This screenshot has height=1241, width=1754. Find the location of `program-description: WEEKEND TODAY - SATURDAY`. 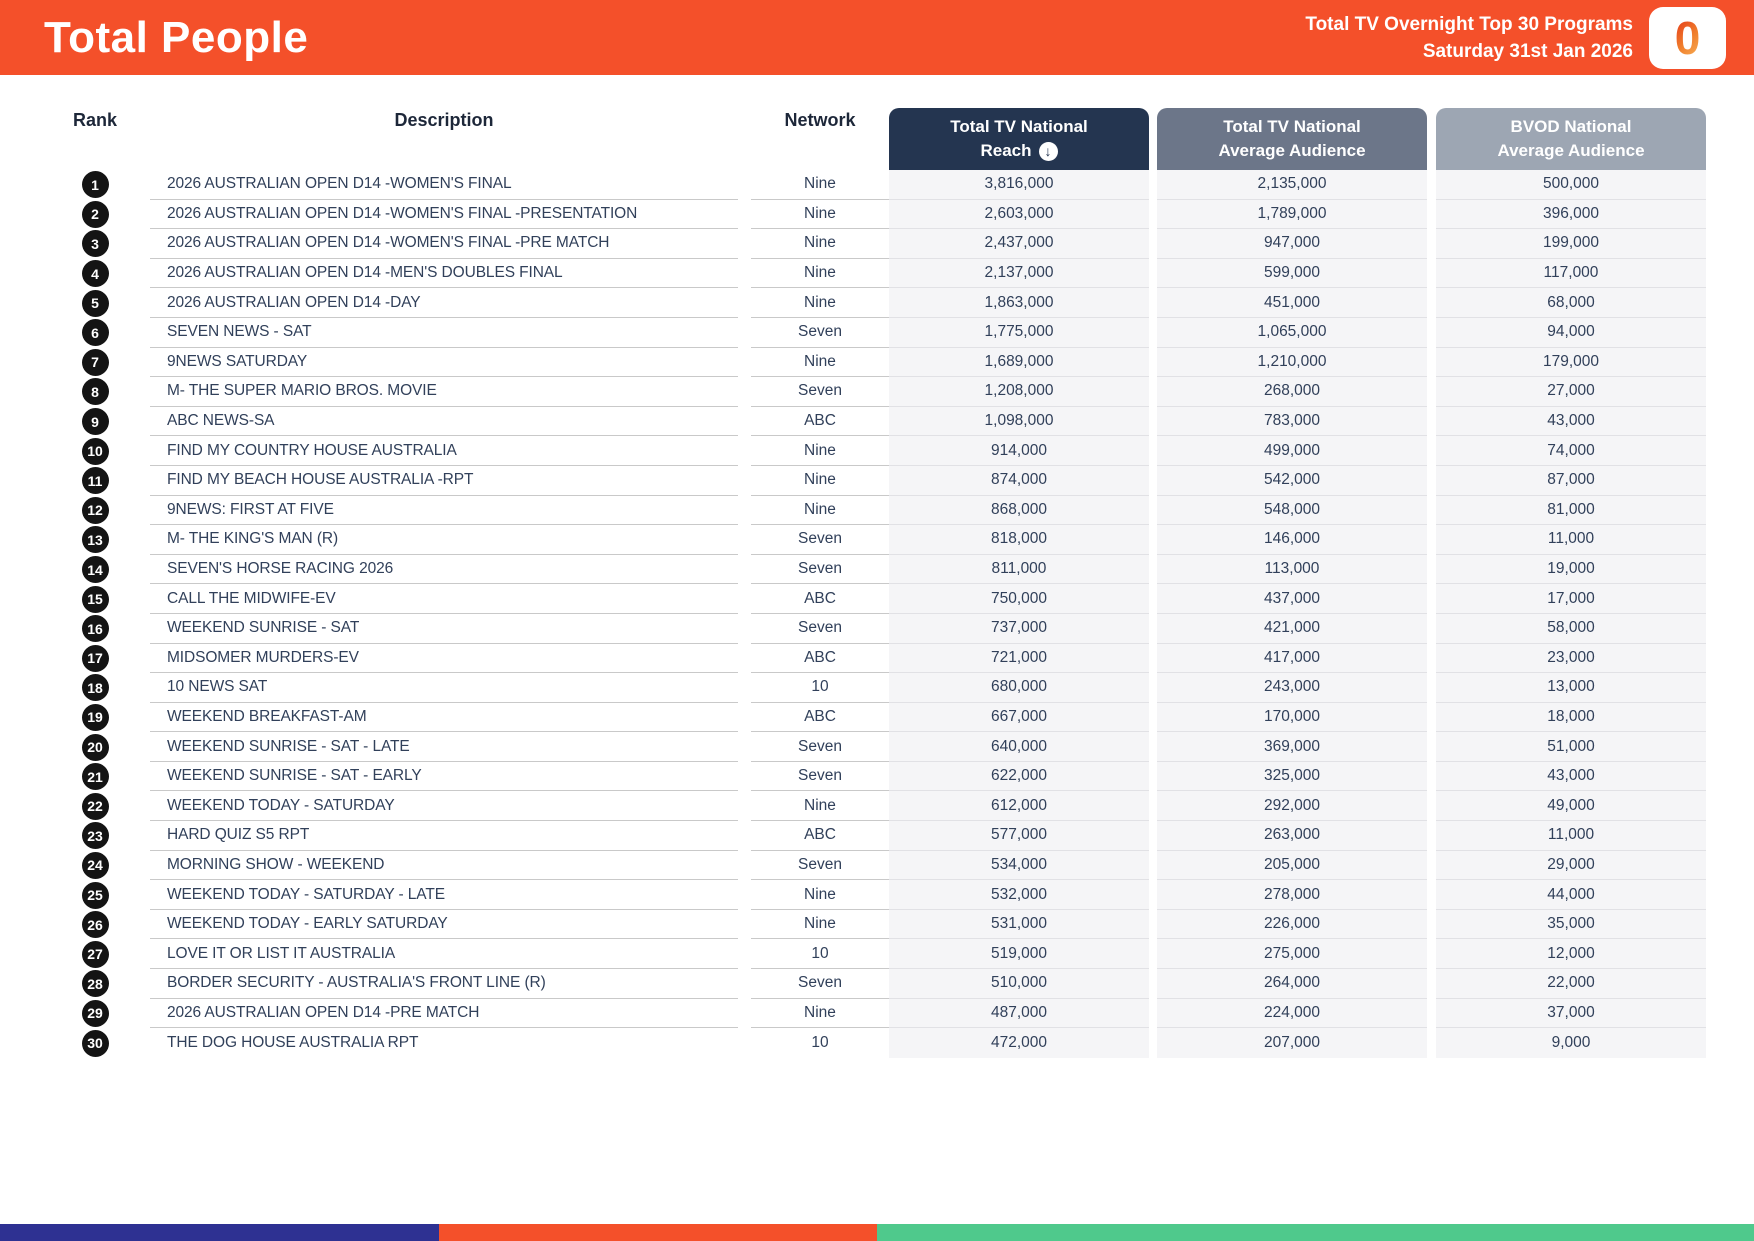

program-description: WEEKEND TODAY - SATURDAY is located at coordinates (444, 806).